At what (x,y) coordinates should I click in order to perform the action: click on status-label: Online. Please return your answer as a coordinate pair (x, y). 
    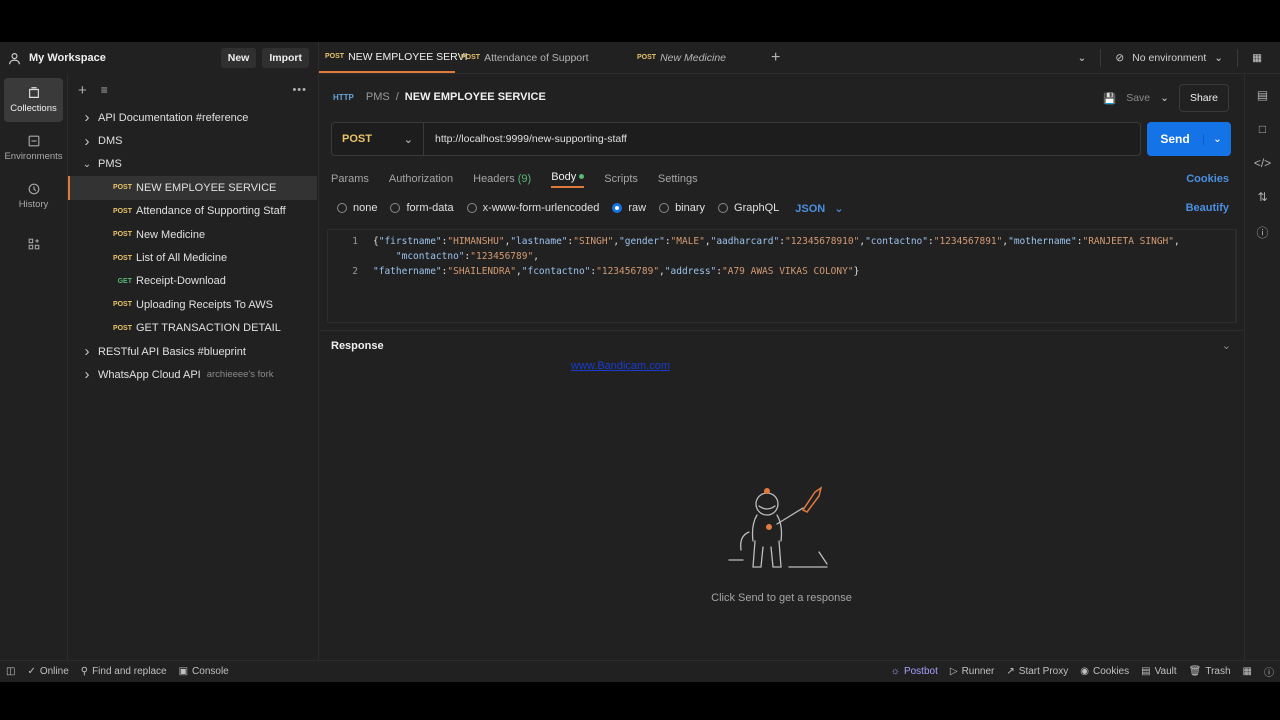
    Looking at the image, I should click on (54, 671).